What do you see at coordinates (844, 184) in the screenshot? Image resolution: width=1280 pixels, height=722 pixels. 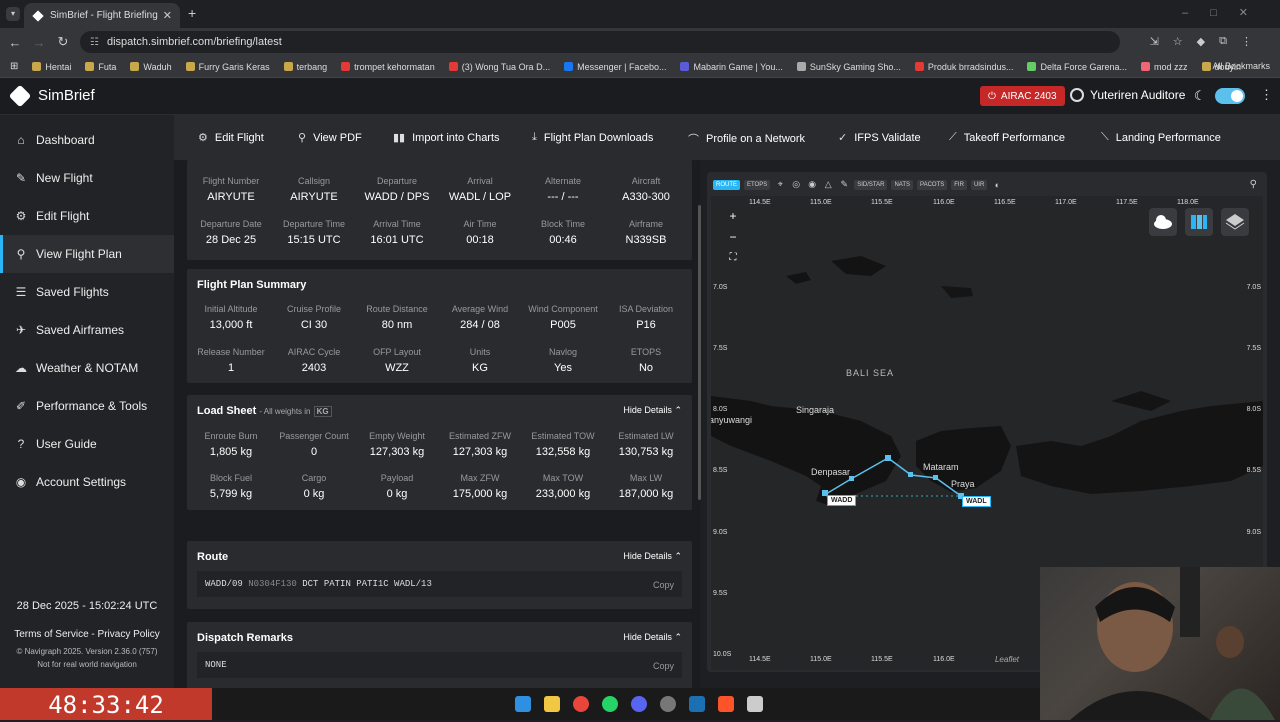 I see `draw-icon: ✎` at bounding box center [844, 184].